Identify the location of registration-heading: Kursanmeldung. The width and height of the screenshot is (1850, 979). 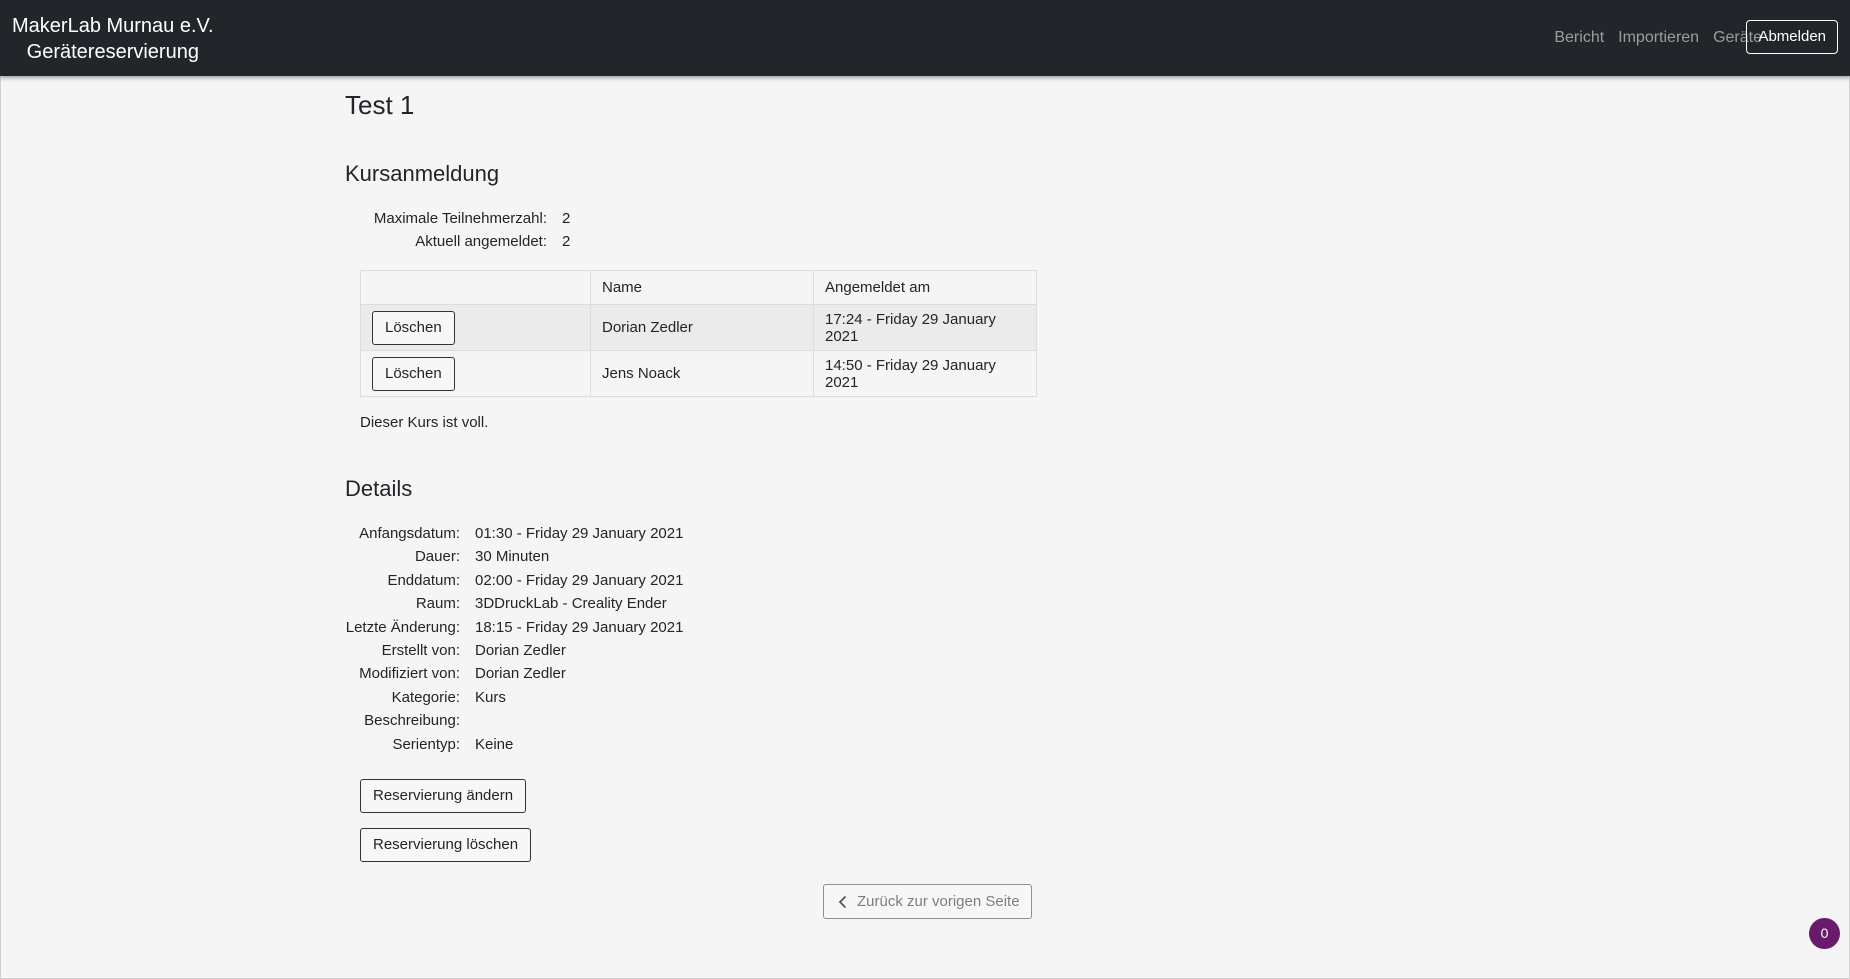
(422, 173).